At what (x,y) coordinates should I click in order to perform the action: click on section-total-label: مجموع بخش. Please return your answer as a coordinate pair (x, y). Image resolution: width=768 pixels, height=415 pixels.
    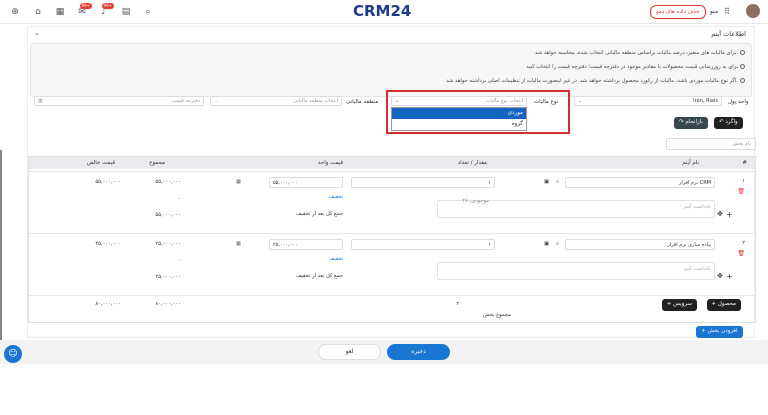
    Looking at the image, I should click on (497, 315).